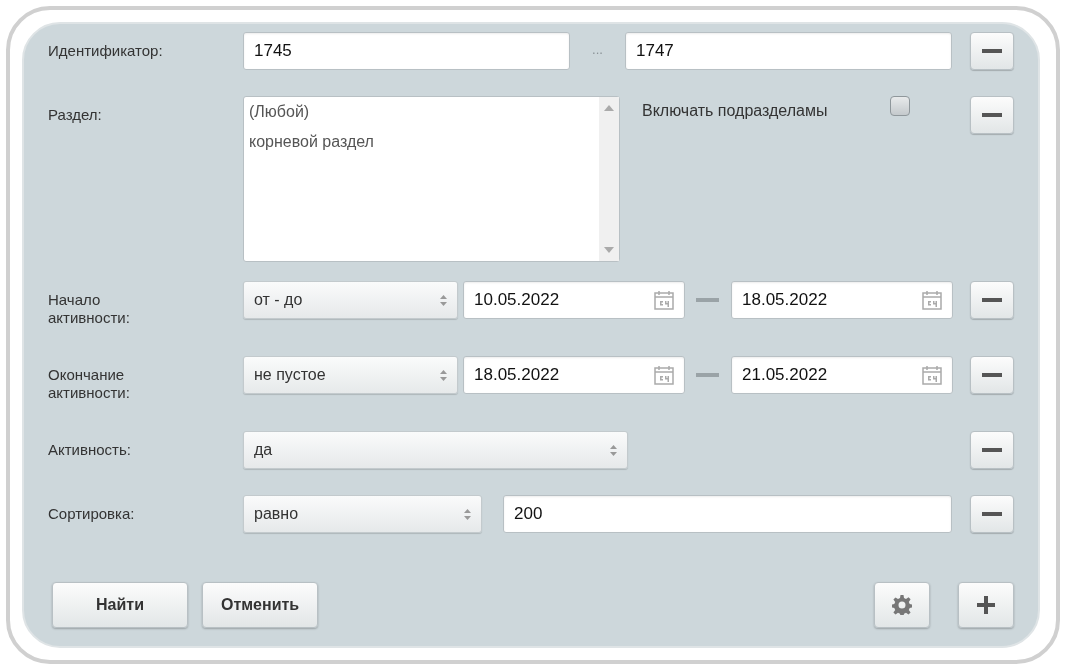 The image size is (1066, 670). Describe the element at coordinates (574, 300) in the screenshot. I see `date-field: 10.05.2022` at that location.